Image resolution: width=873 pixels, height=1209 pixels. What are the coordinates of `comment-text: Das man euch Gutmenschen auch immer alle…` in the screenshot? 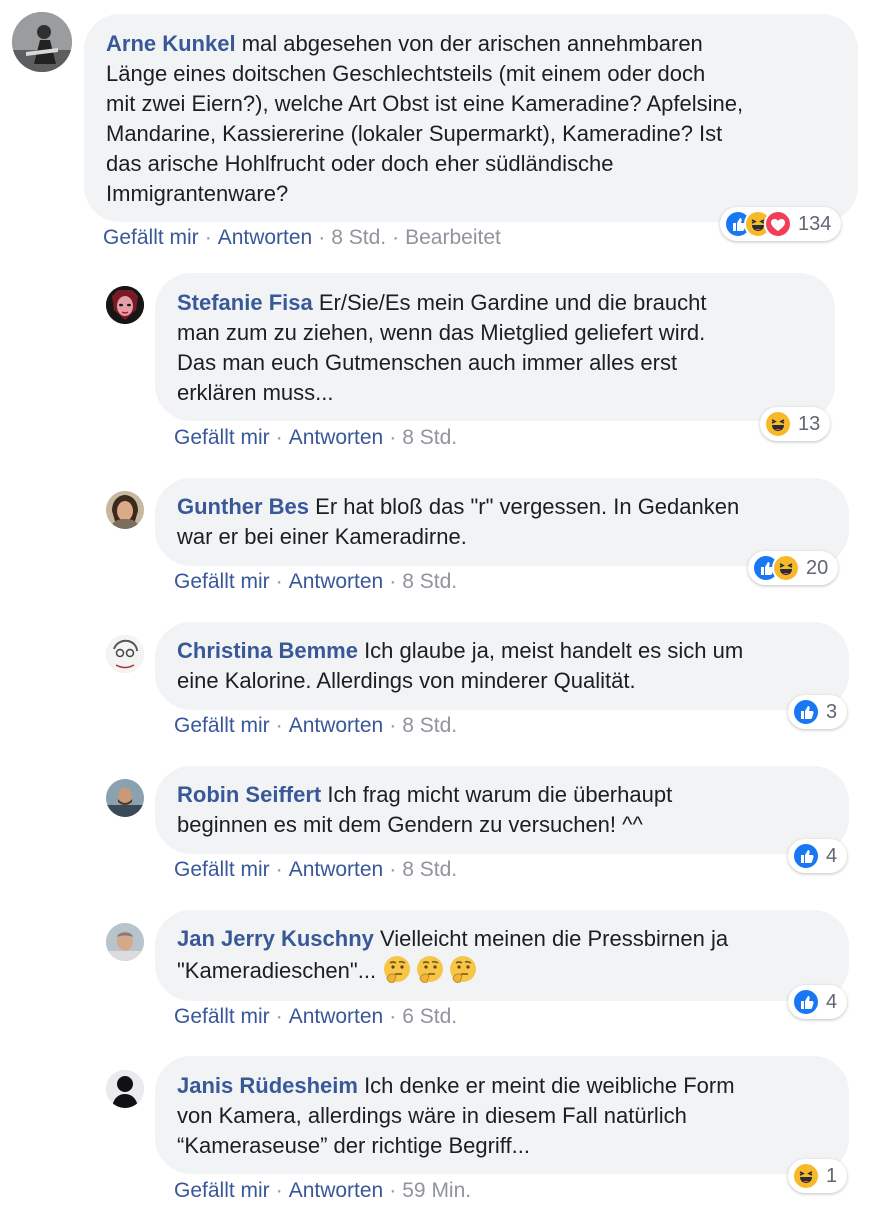 It's located at (427, 362).